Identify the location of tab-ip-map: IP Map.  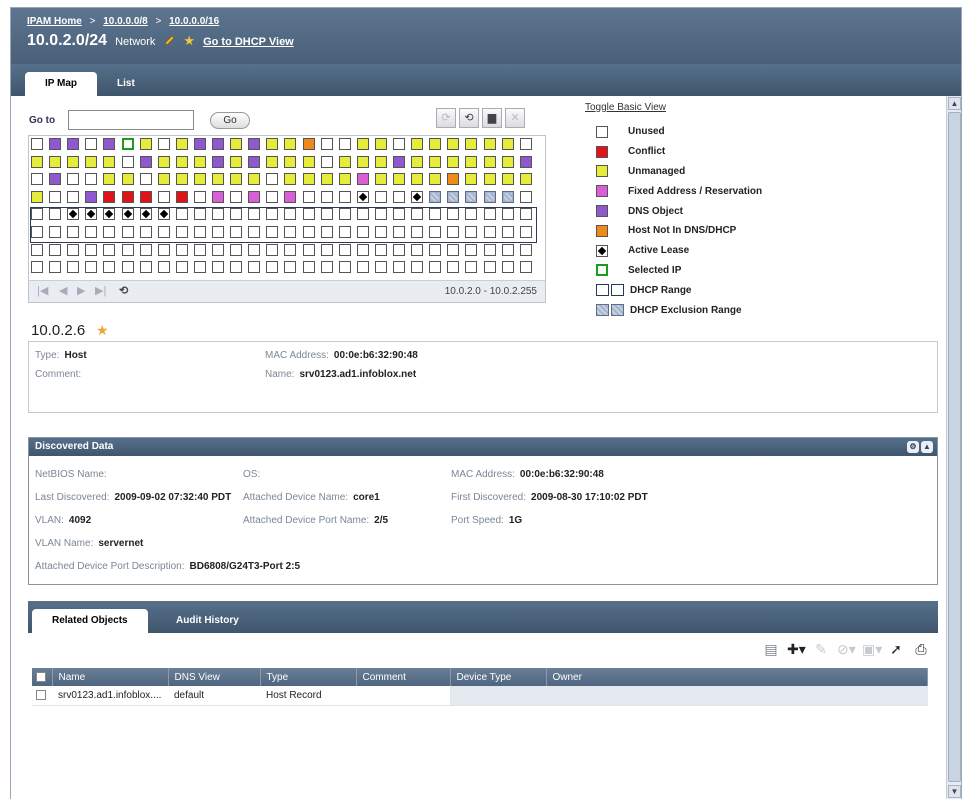
(61, 84).